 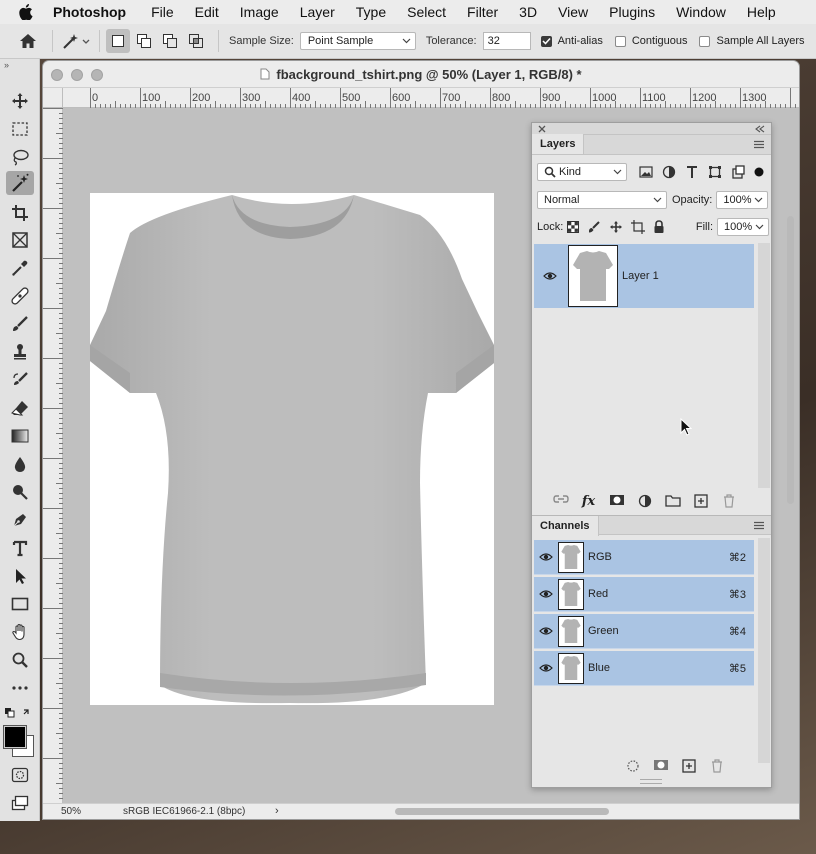 I want to click on lock-artboard-icon, so click(x=638, y=227).